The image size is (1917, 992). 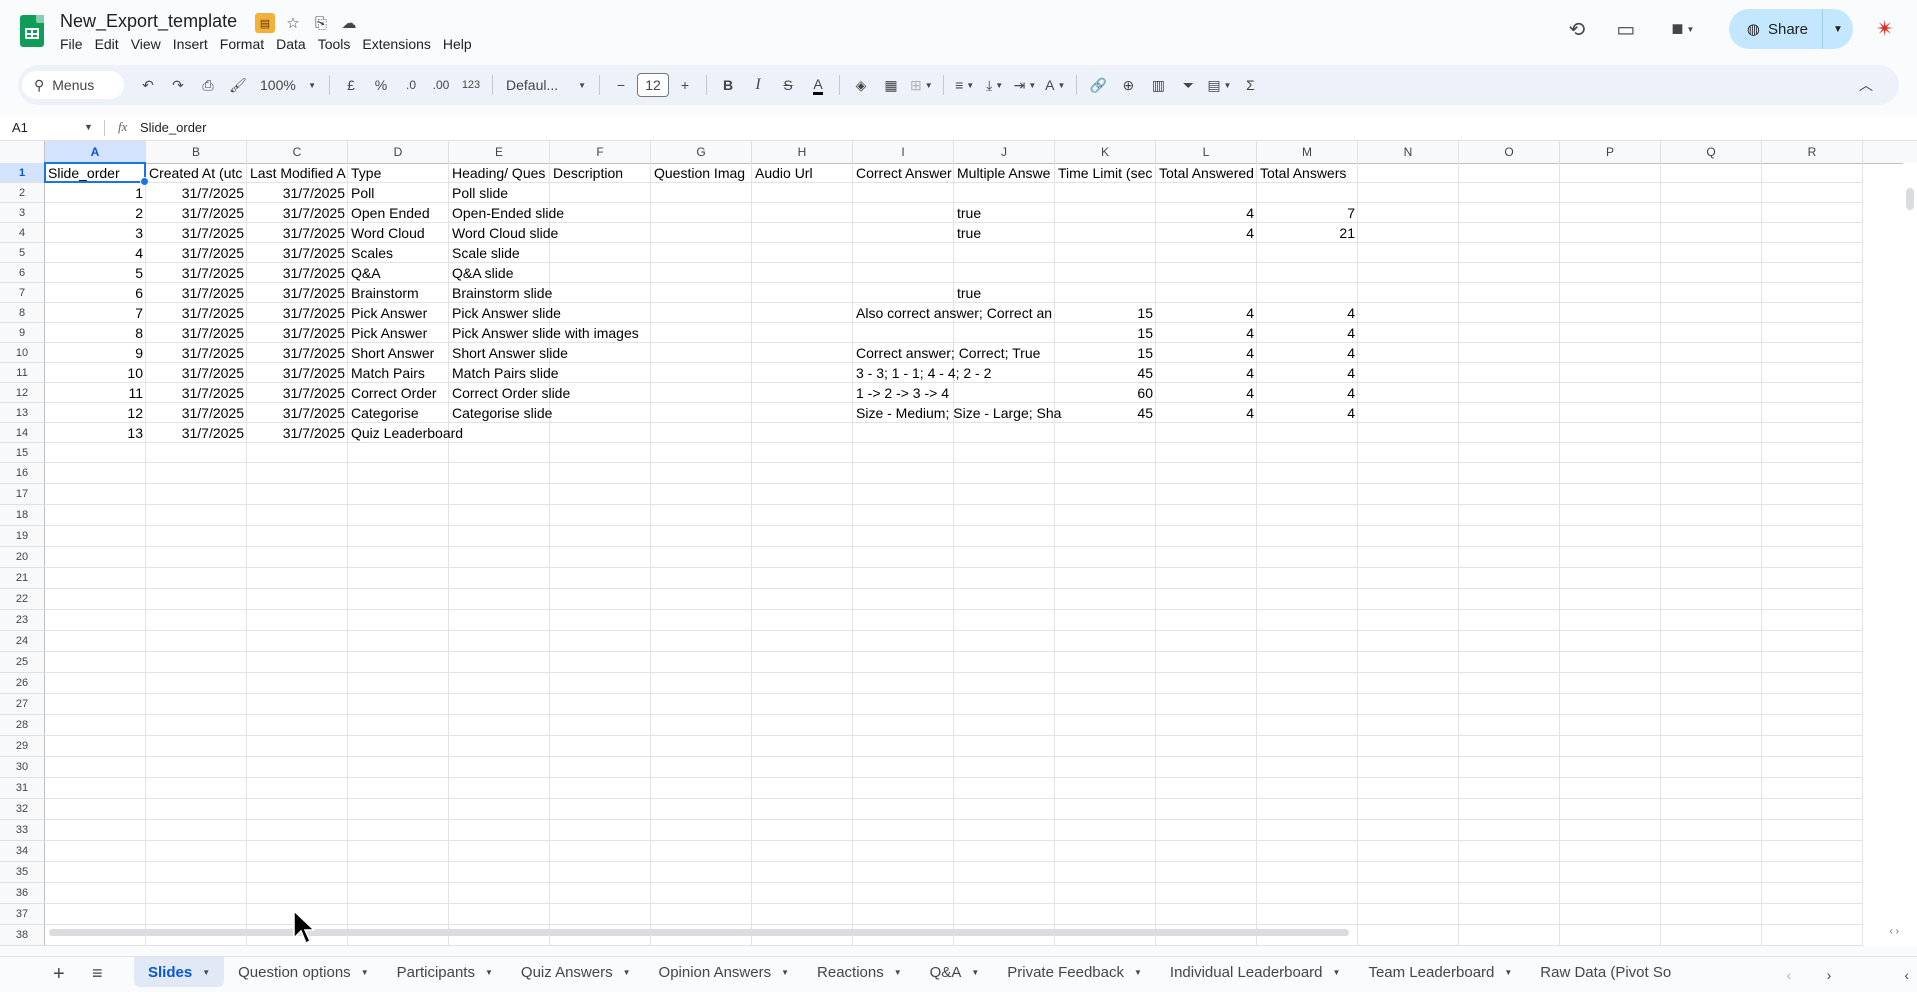 I want to click on header-cell: Audio Url, so click(x=802, y=173).